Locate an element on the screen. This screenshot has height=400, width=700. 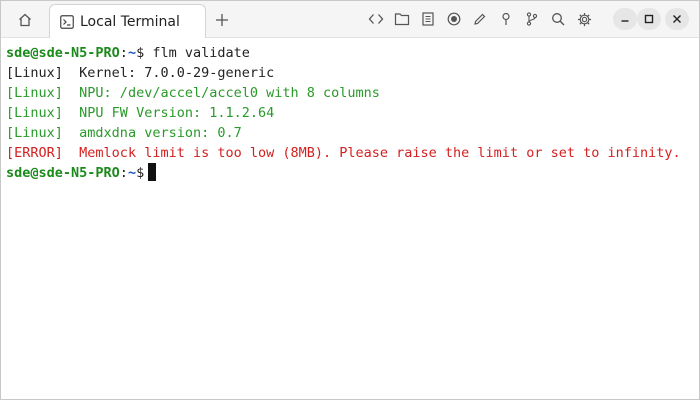
toolbar is located at coordinates (480, 19).